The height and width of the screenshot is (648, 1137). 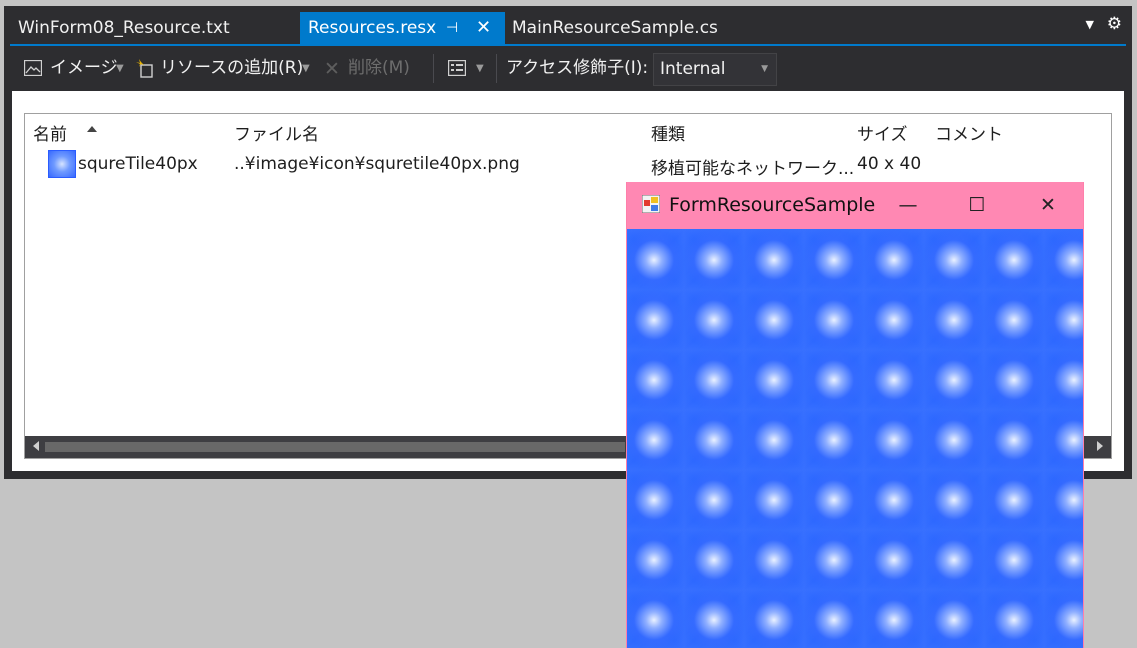 I want to click on tab-winform08-resource-txt: WinForm08_Resource.txt, so click(x=155, y=28).